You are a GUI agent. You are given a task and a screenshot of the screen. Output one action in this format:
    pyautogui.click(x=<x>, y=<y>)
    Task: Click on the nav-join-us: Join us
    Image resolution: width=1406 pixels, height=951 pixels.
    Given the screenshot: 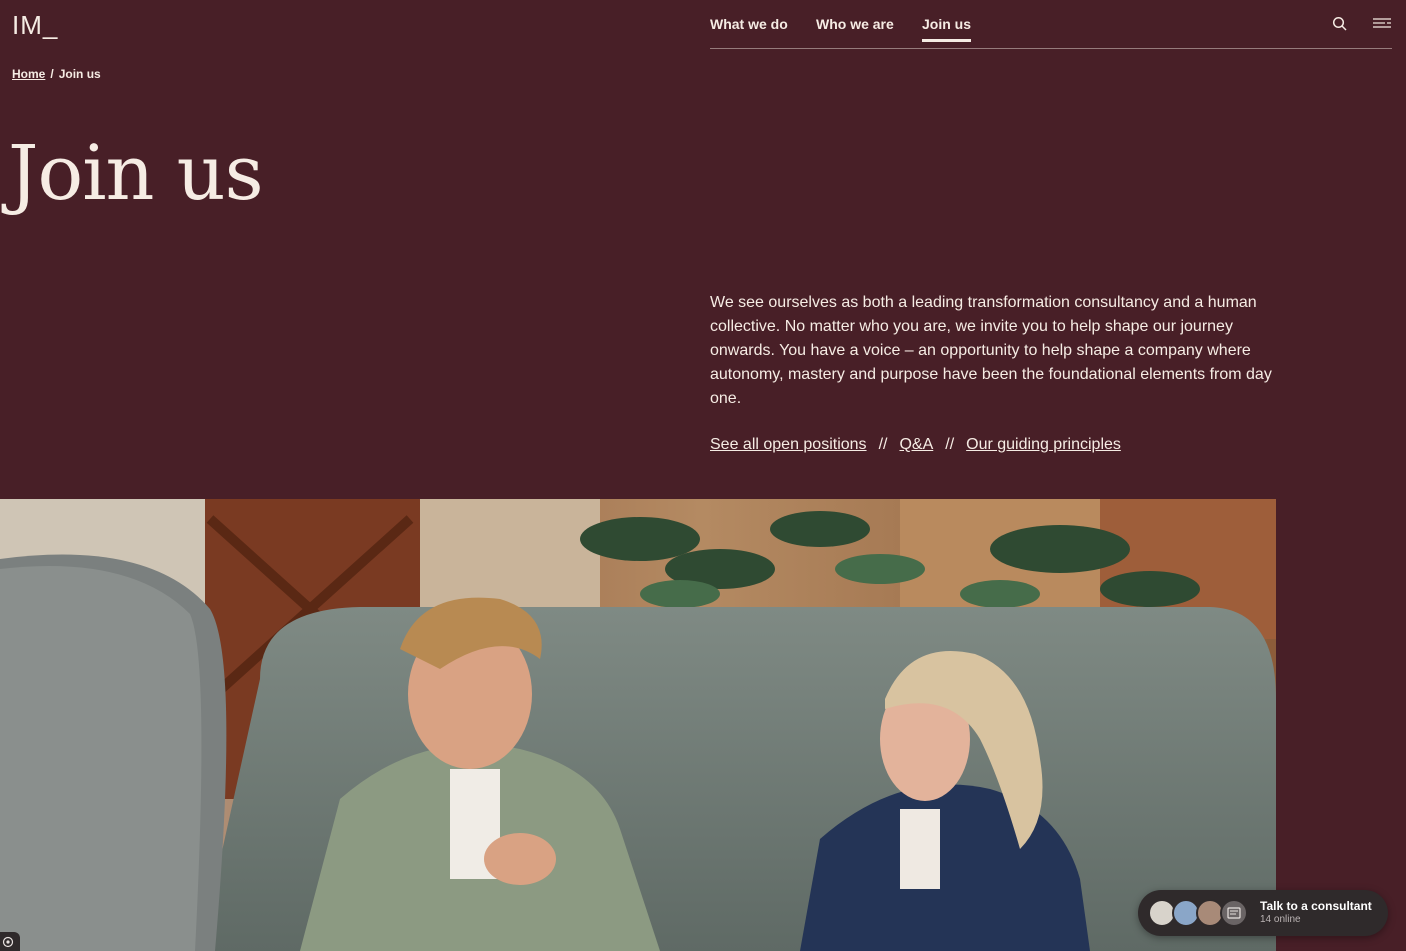 What is the action you would take?
    pyautogui.click(x=947, y=29)
    